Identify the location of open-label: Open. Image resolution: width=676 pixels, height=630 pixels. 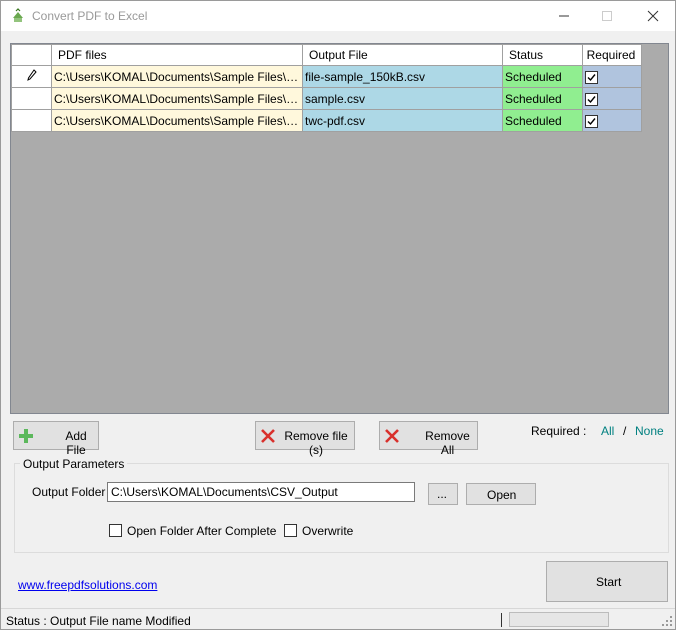
(502, 495).